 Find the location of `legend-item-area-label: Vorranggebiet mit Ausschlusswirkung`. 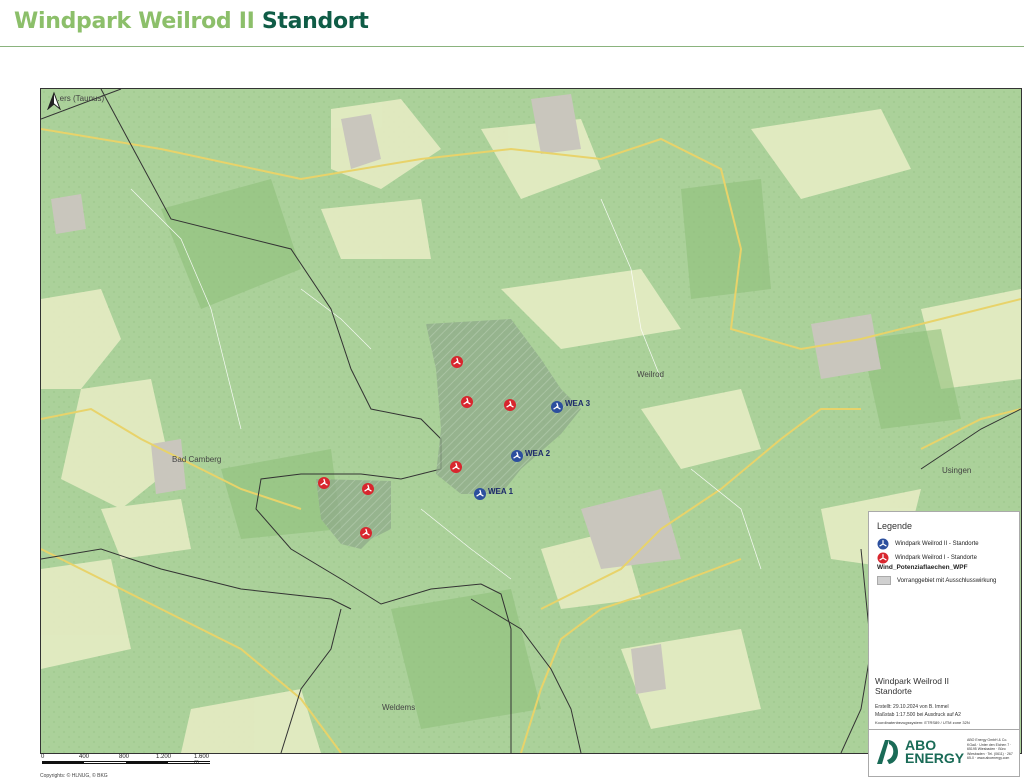

legend-item-area-label: Vorranggebiet mit Ausschlusswirkung is located at coordinates (947, 580).